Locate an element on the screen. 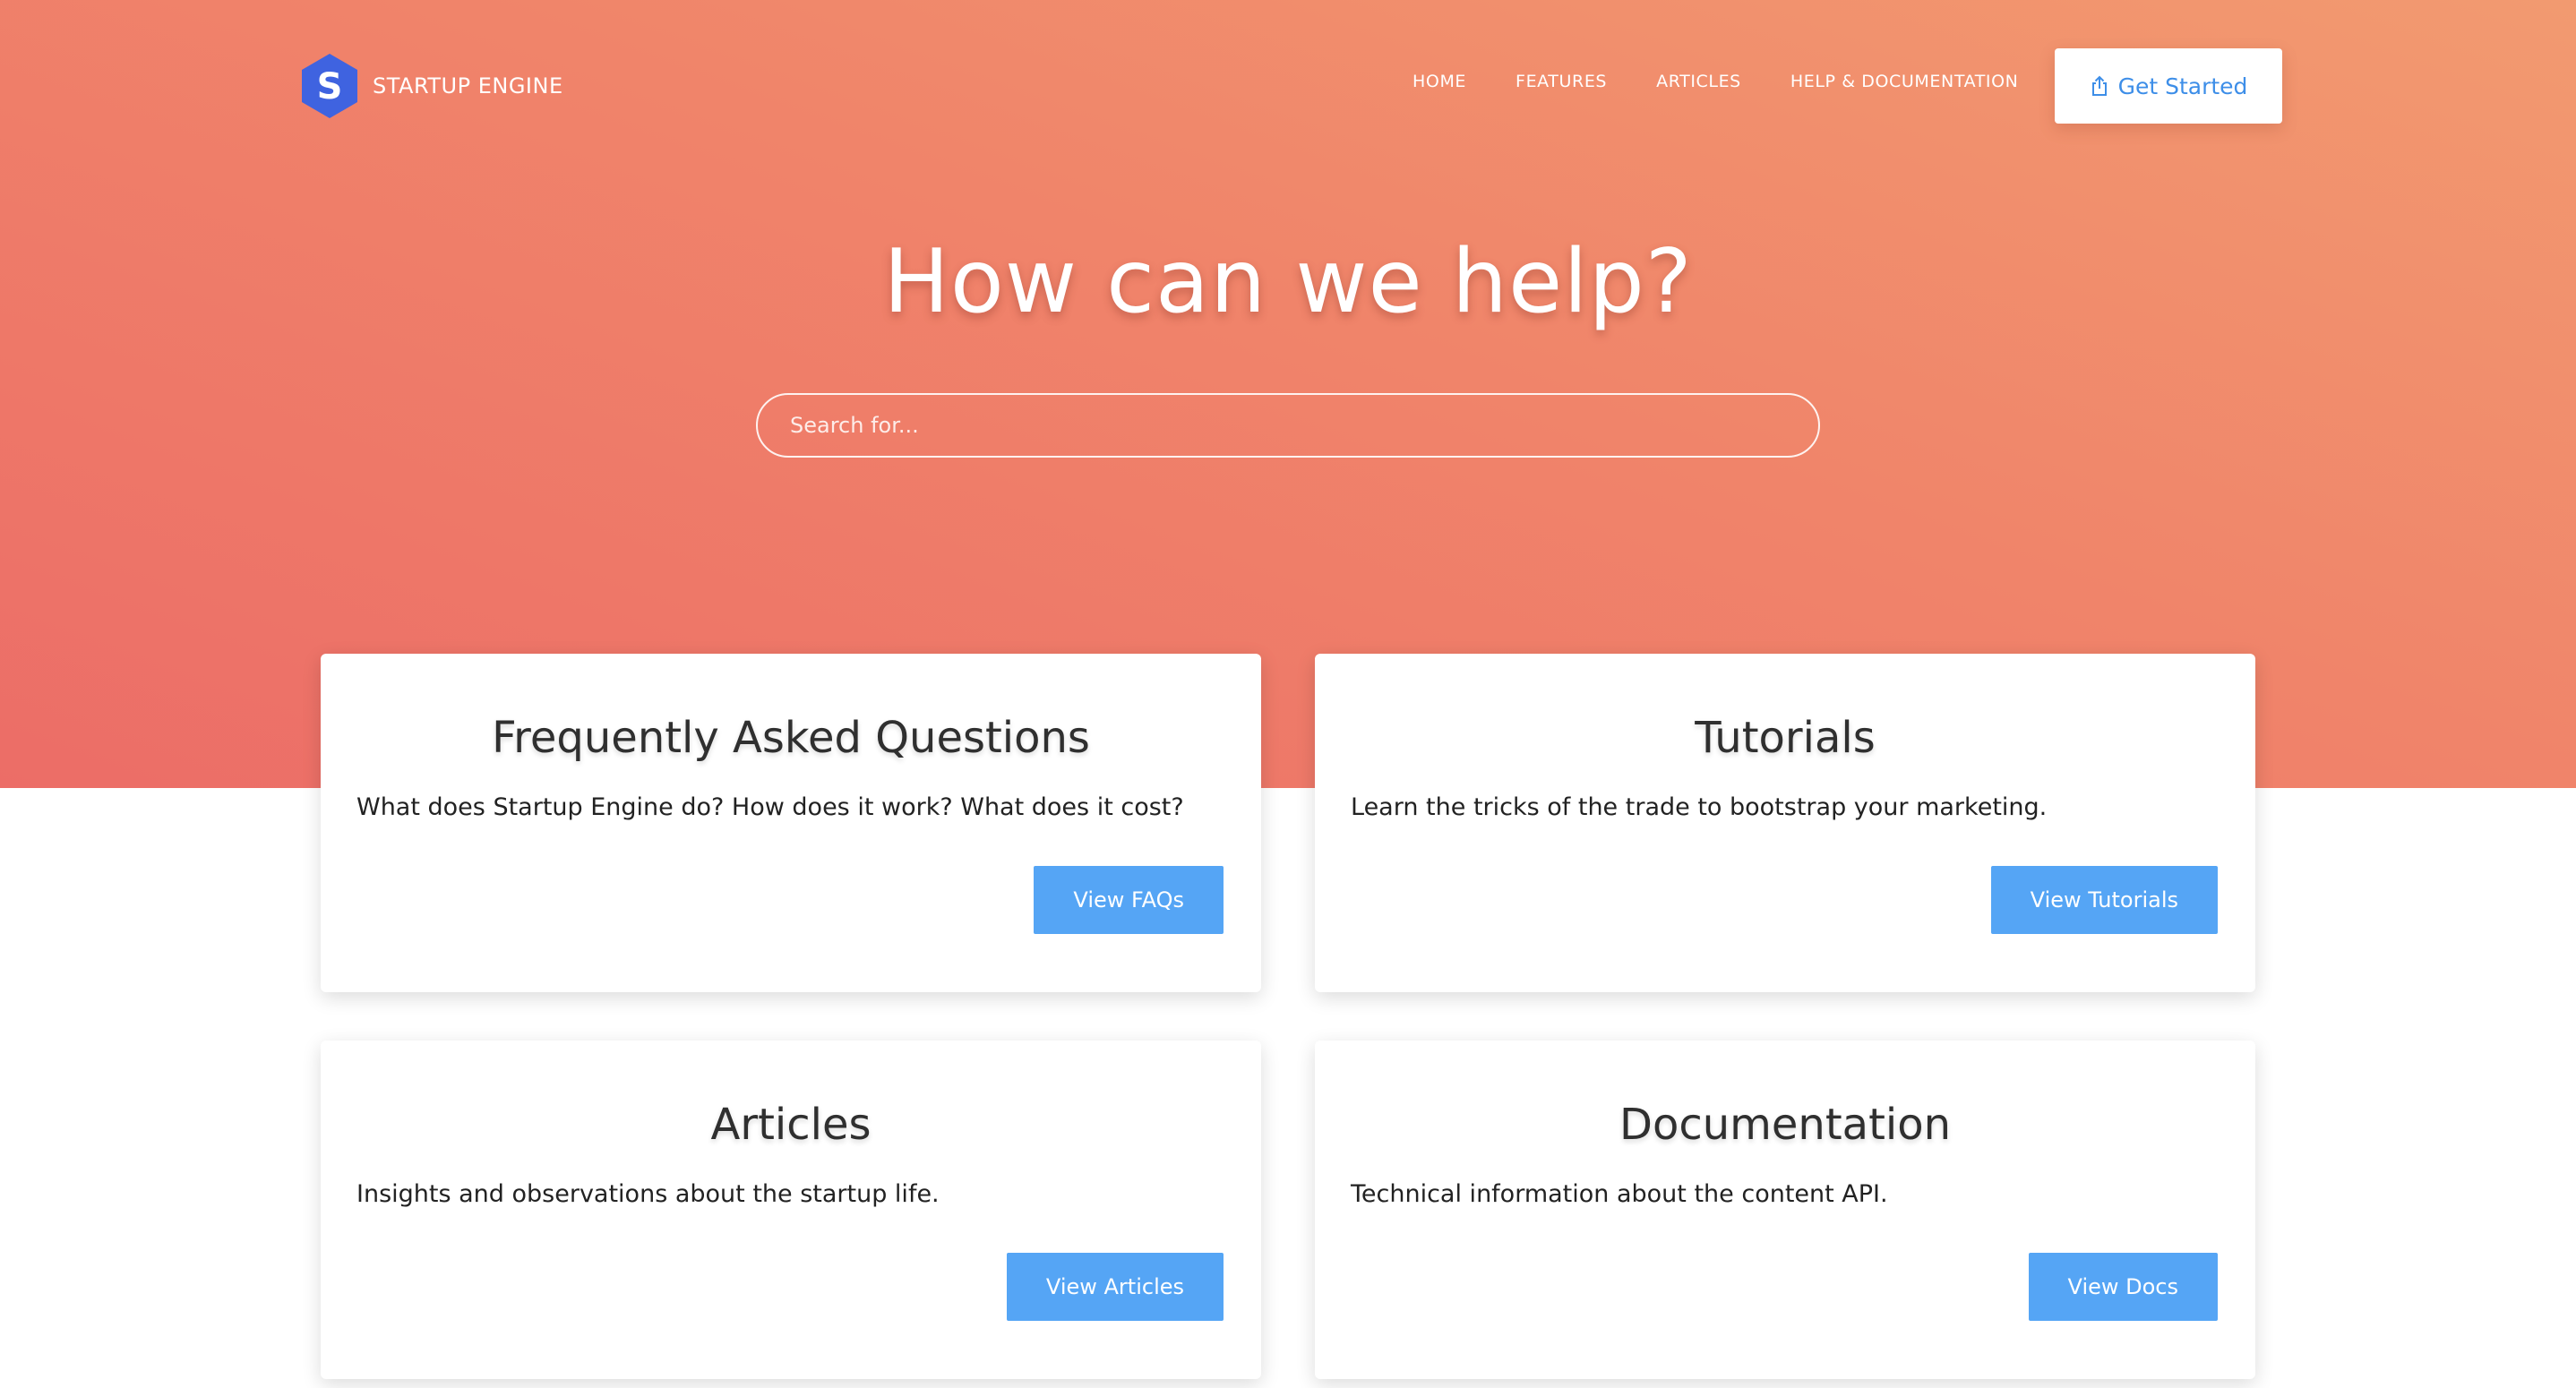 This screenshot has width=2576, height=1388. card-title: Frequently Asked Questions is located at coordinates (791, 738).